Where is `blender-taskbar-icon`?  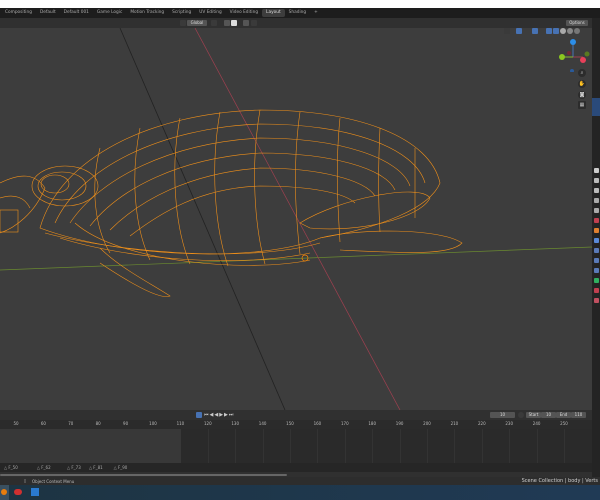 blender-taskbar-icon is located at coordinates (4, 492).